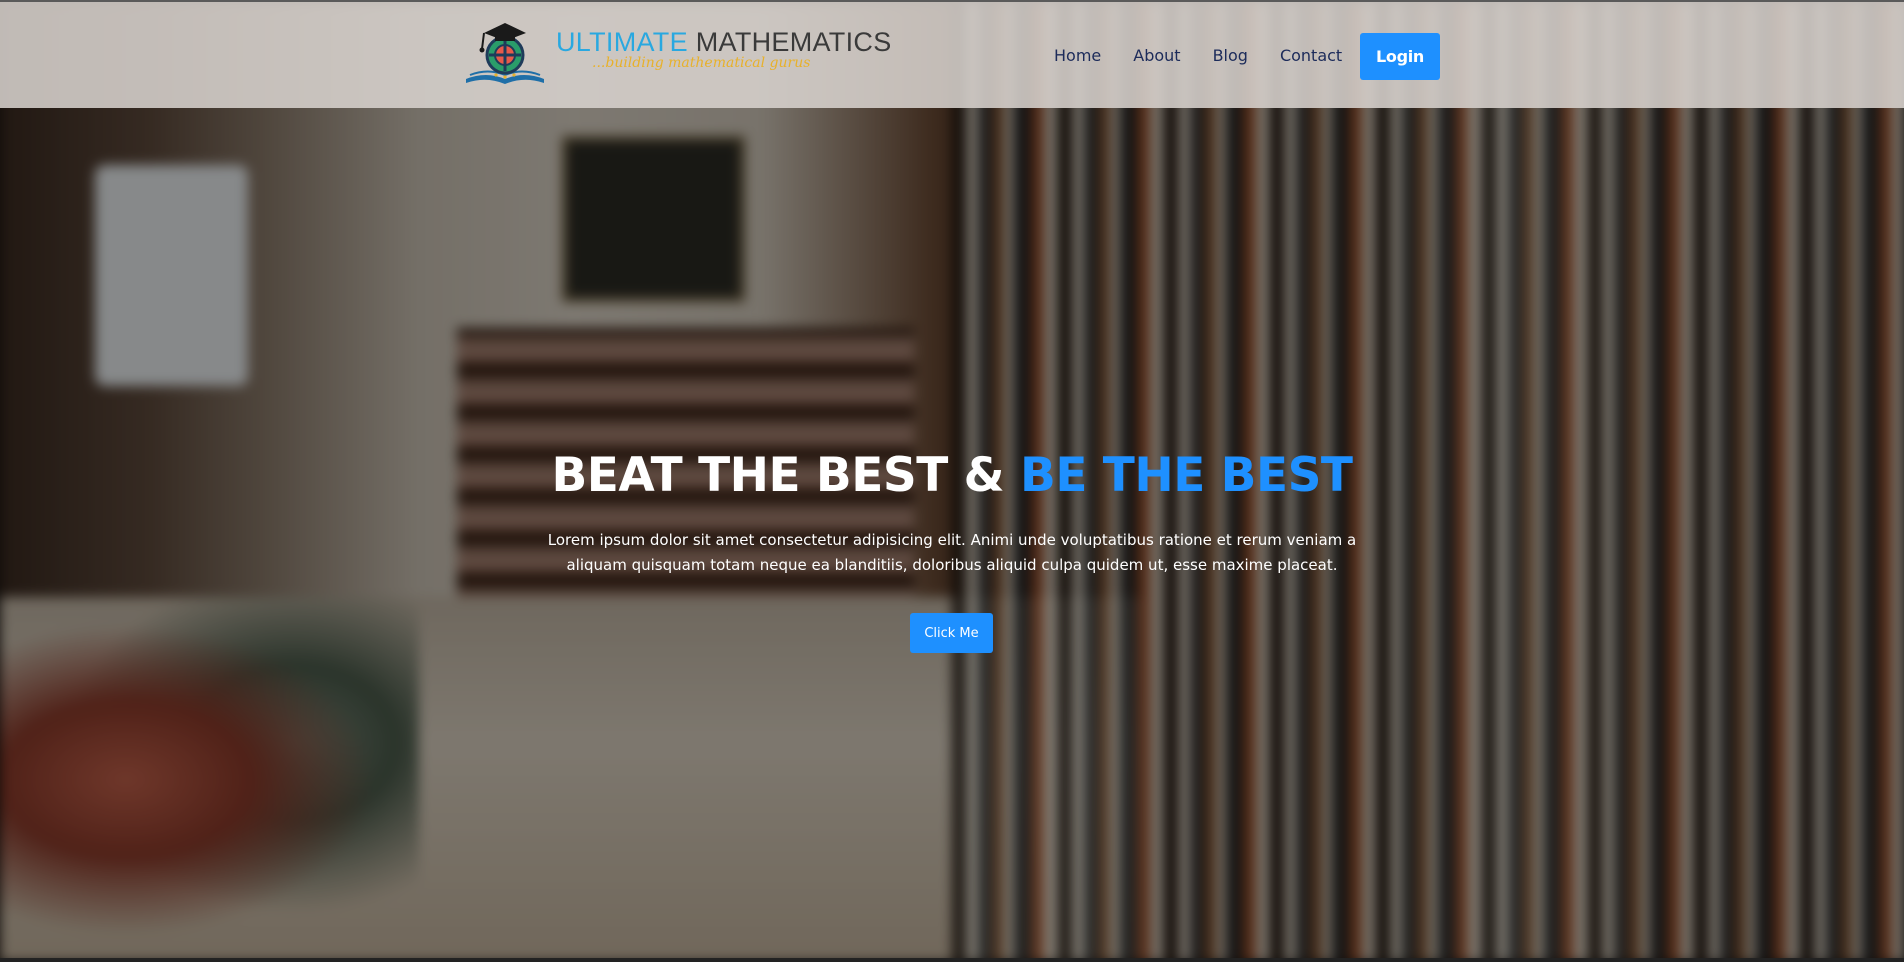  What do you see at coordinates (1198, 55) in the screenshot?
I see `main-nav: Home About Blog Contact` at bounding box center [1198, 55].